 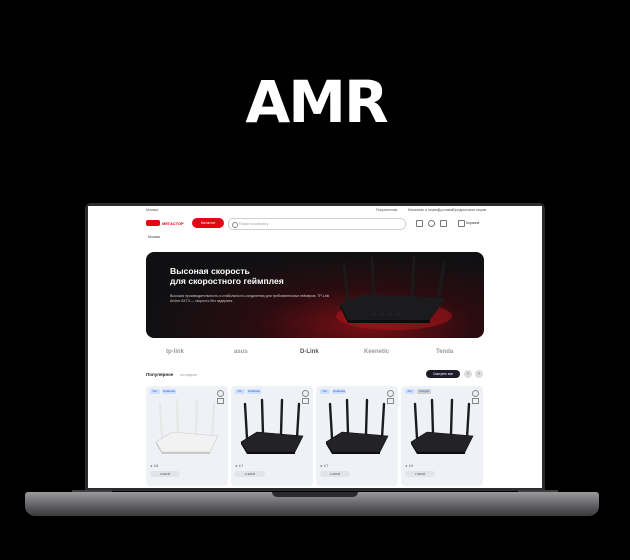 I want to click on brand-keenetic: Keenetic, so click(x=376, y=352).